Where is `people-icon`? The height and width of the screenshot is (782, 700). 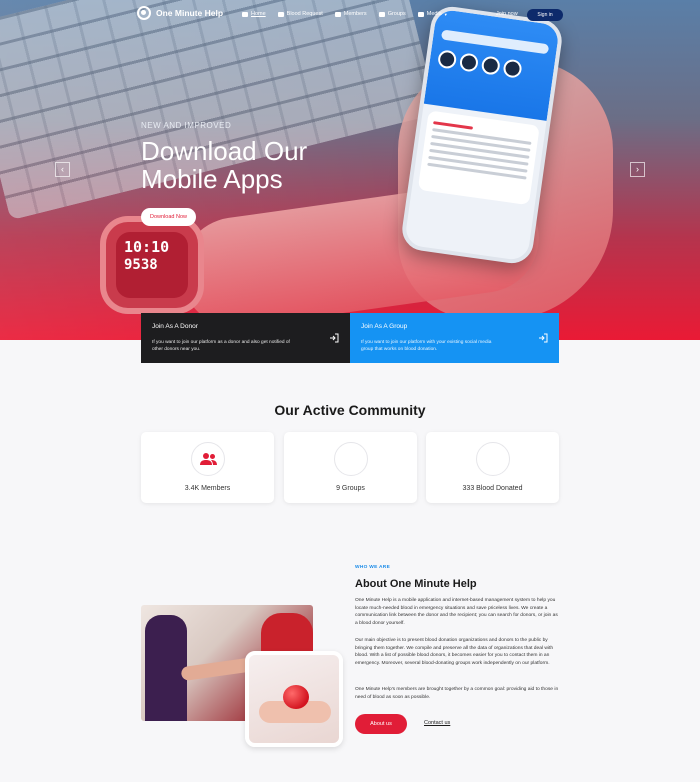 people-icon is located at coordinates (208, 459).